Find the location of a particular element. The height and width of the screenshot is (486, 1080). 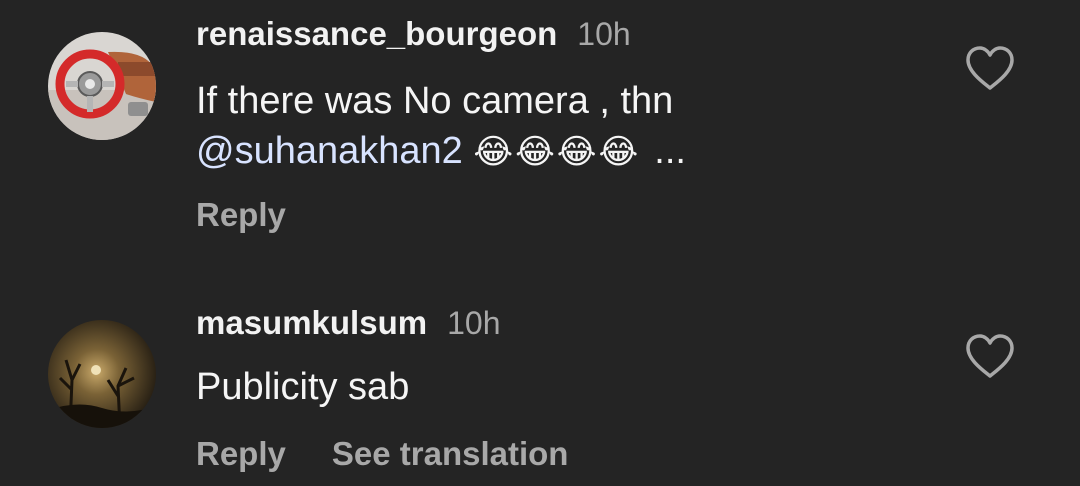

comment-text-line: Publicity sab is located at coordinates (303, 387).